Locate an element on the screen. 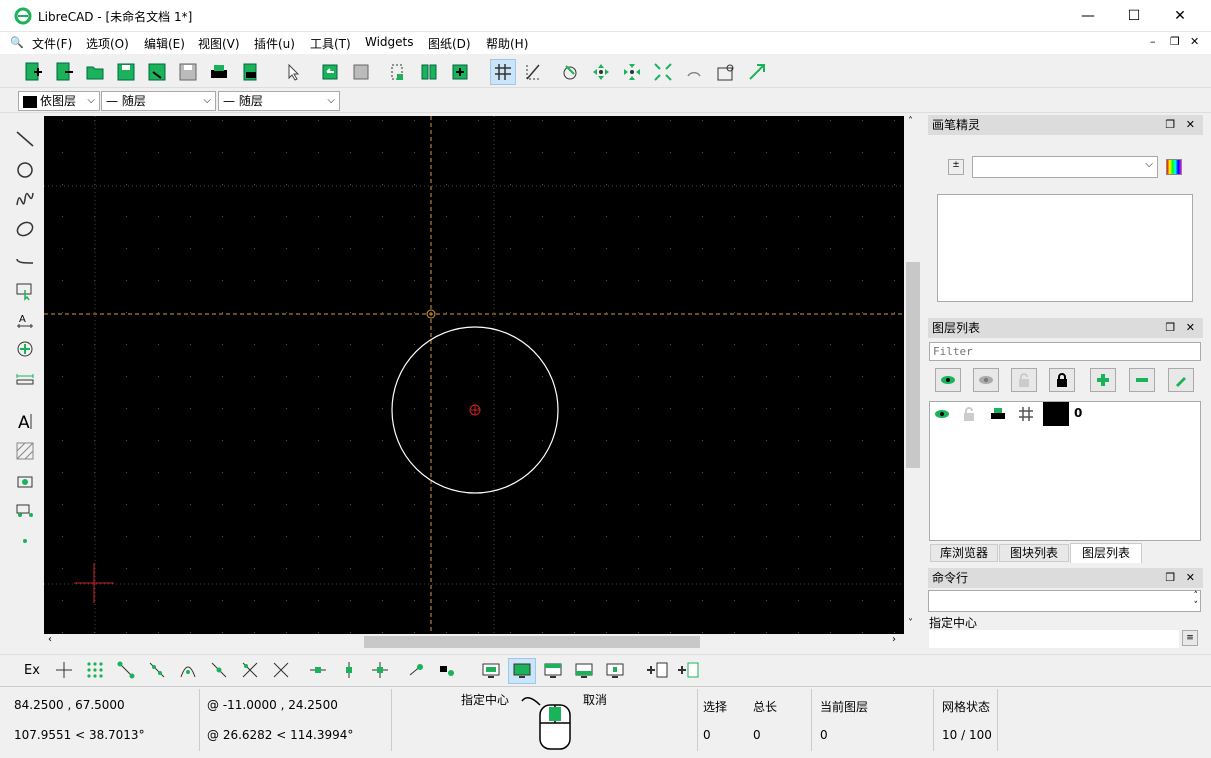 This screenshot has height=758, width=1211. view-option-3-button is located at coordinates (553, 671).